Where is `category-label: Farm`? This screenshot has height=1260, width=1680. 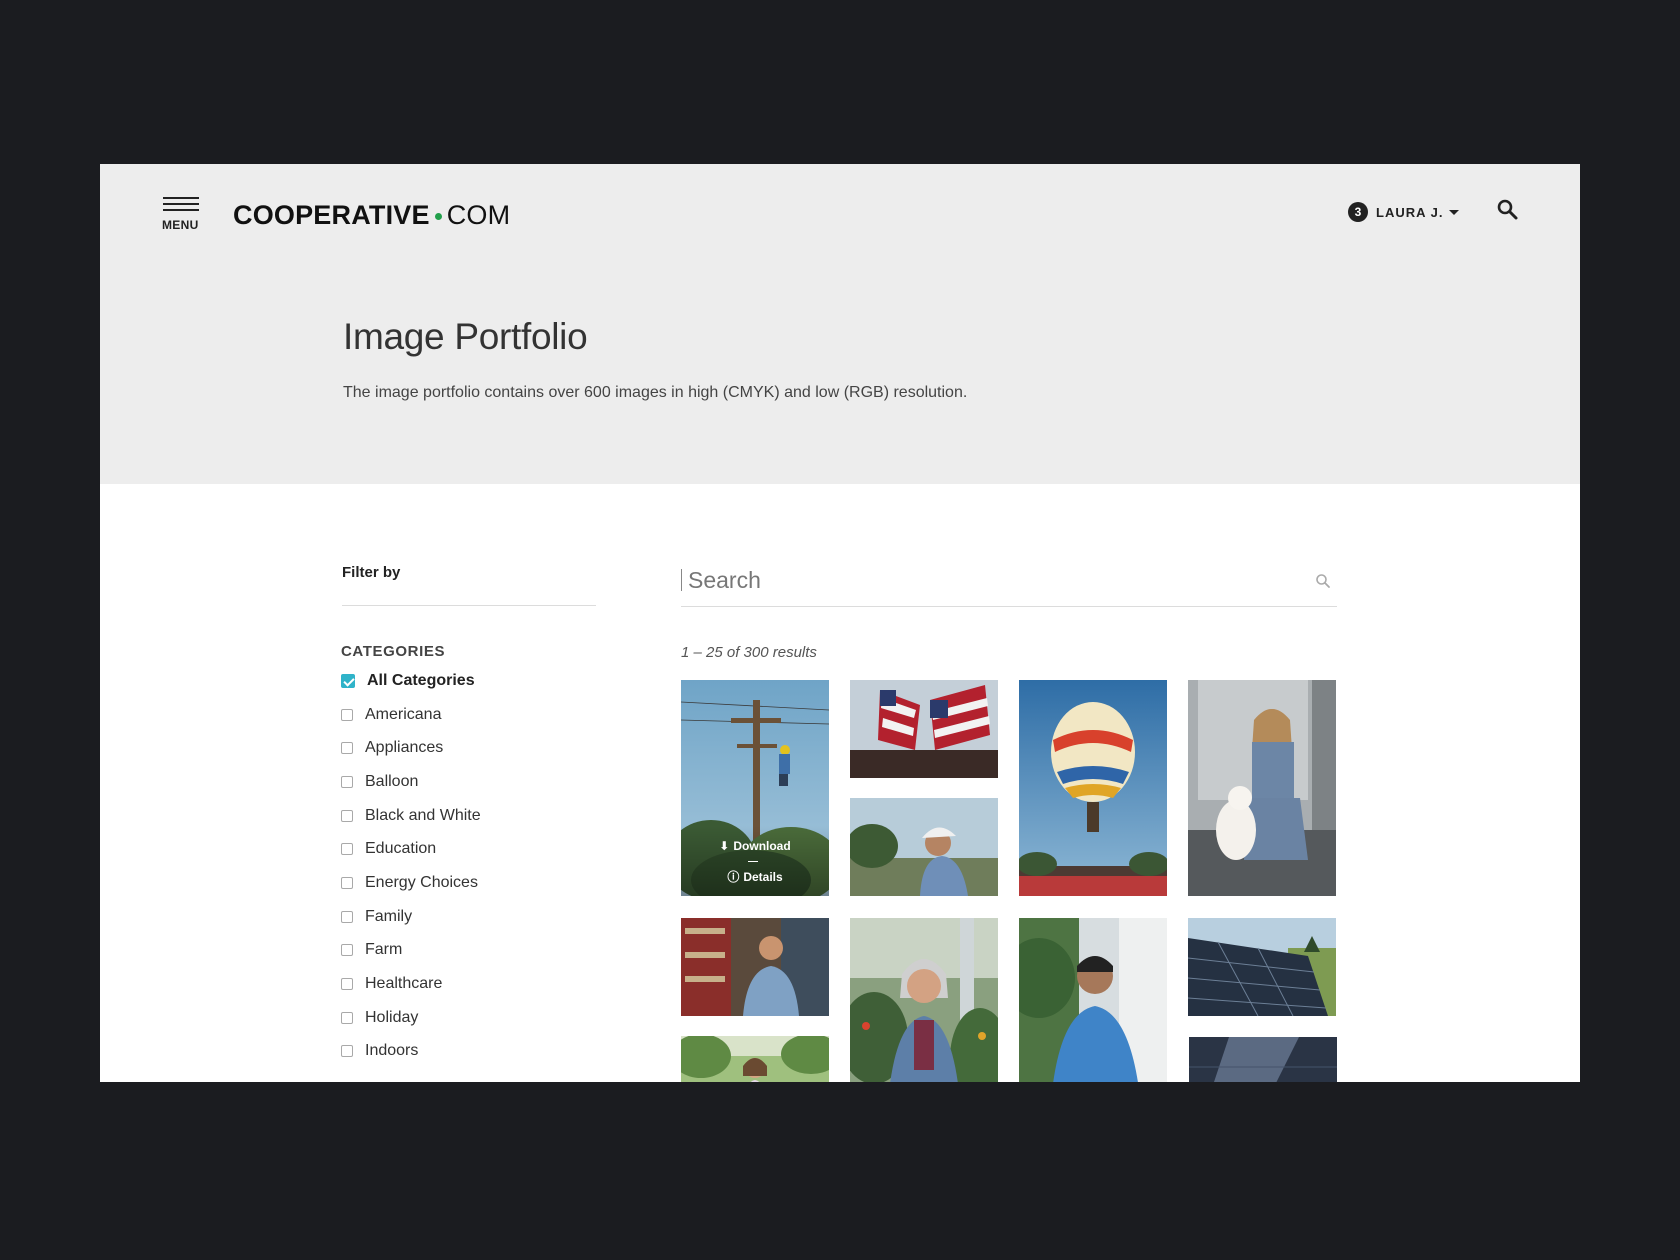
category-label: Farm is located at coordinates (384, 950).